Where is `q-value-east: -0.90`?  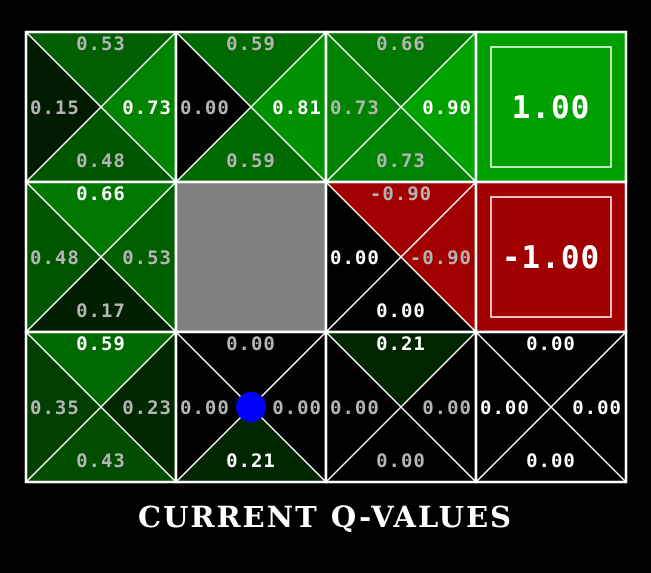
q-value-east: -0.90 is located at coordinates (441, 258).